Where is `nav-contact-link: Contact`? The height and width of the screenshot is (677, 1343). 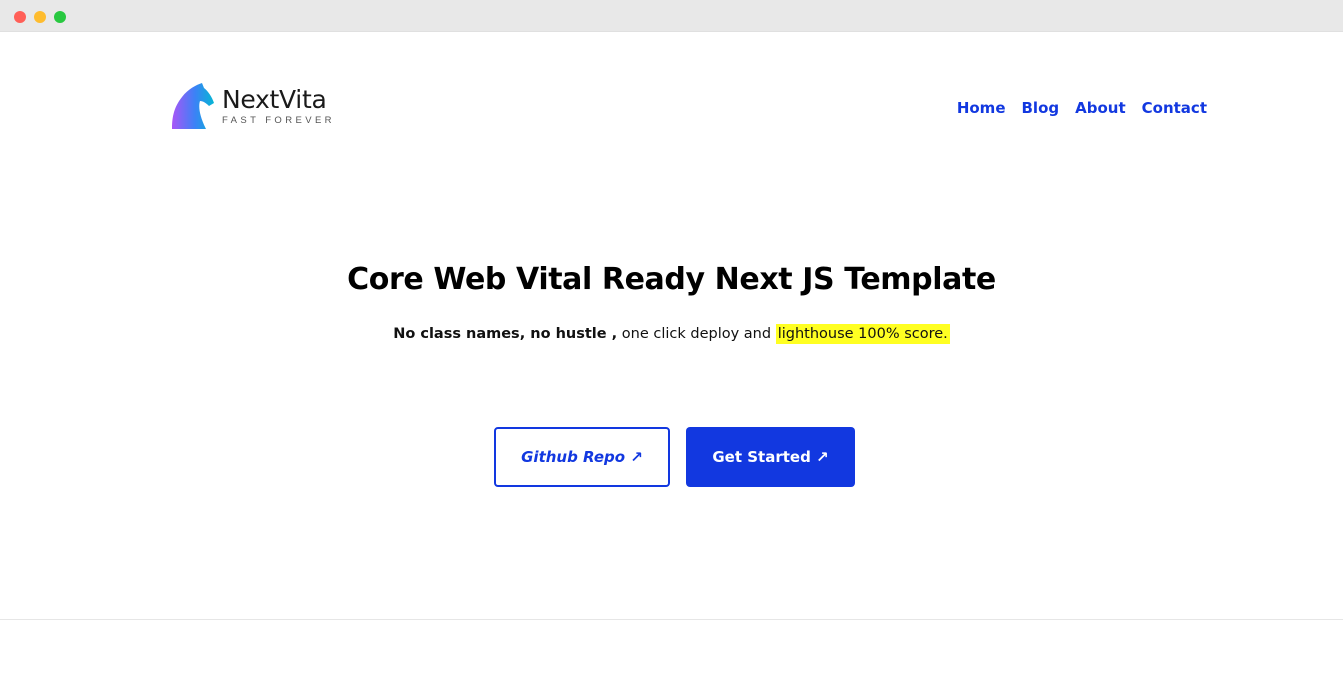 nav-contact-link: Contact is located at coordinates (1174, 108).